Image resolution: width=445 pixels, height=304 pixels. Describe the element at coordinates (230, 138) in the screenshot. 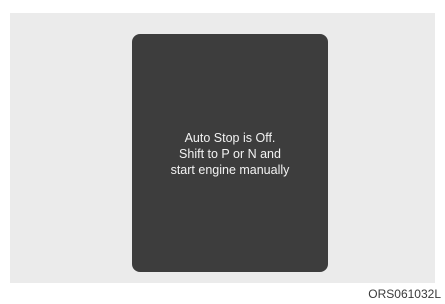

I see `message-line-1: Auto Stop is Off.` at that location.